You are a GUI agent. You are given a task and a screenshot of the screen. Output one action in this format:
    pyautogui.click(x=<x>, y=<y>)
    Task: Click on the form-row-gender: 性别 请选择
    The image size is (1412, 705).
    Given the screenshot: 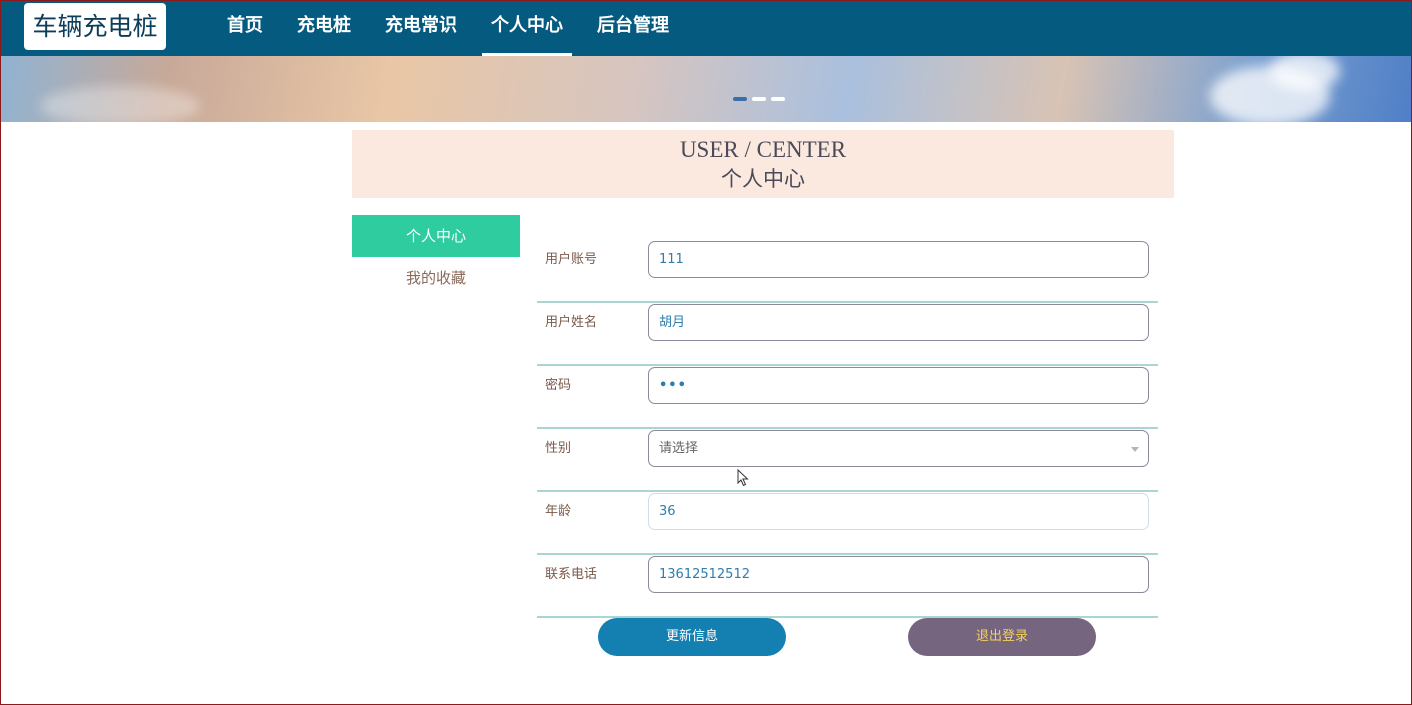 What is the action you would take?
    pyautogui.click(x=847, y=460)
    